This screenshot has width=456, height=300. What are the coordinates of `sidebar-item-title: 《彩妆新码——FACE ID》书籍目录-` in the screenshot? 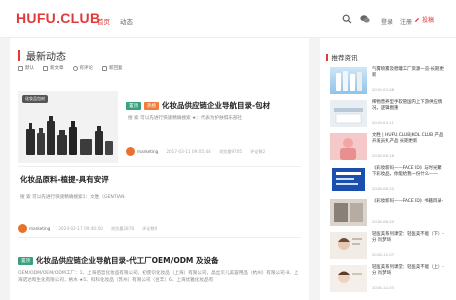 It's located at (409, 202).